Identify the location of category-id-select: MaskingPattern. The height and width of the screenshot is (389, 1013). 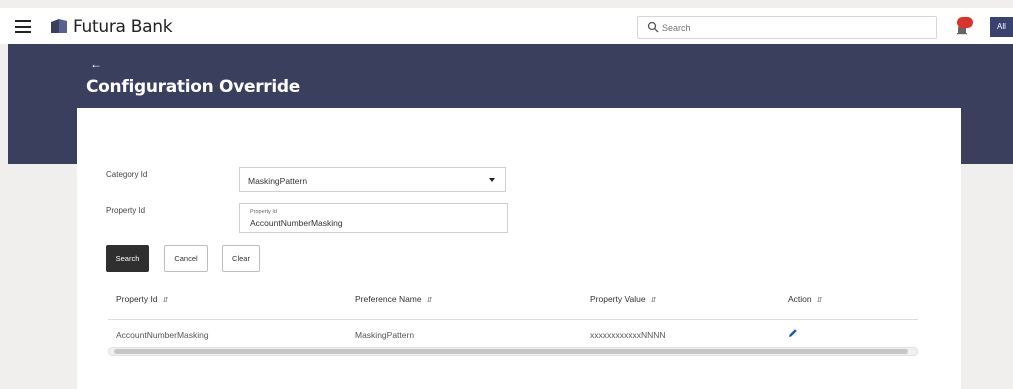
(372, 179).